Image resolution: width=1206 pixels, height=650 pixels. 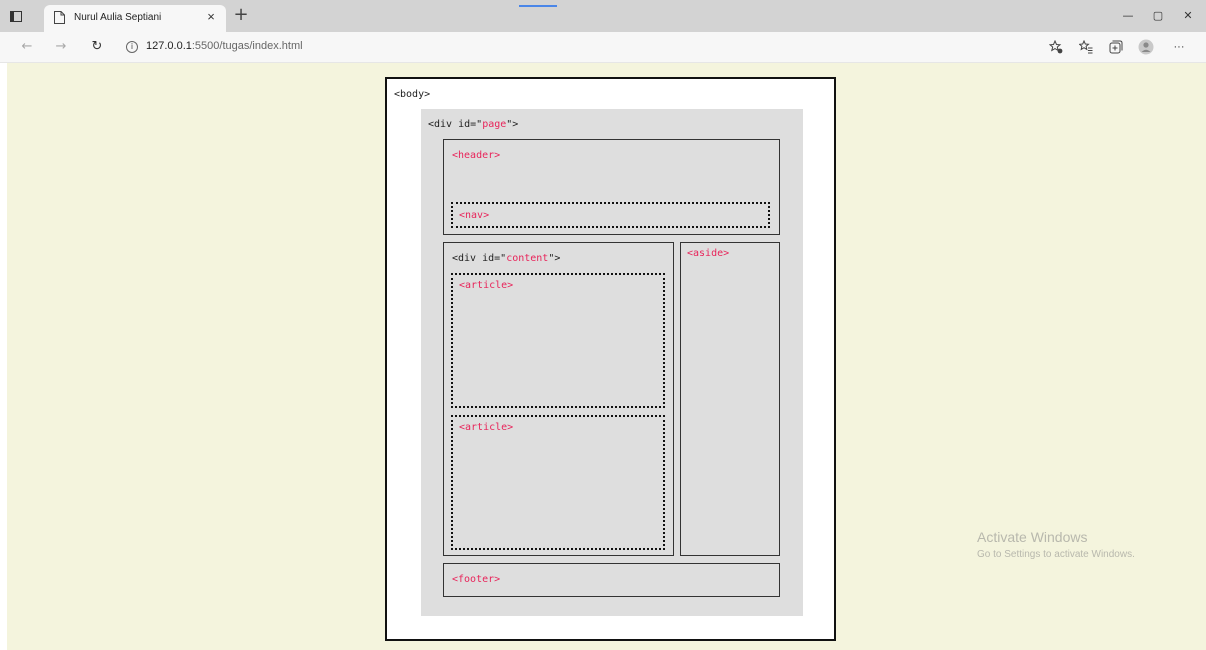 I want to click on close-window-button: ✕, so click(x=1188, y=16).